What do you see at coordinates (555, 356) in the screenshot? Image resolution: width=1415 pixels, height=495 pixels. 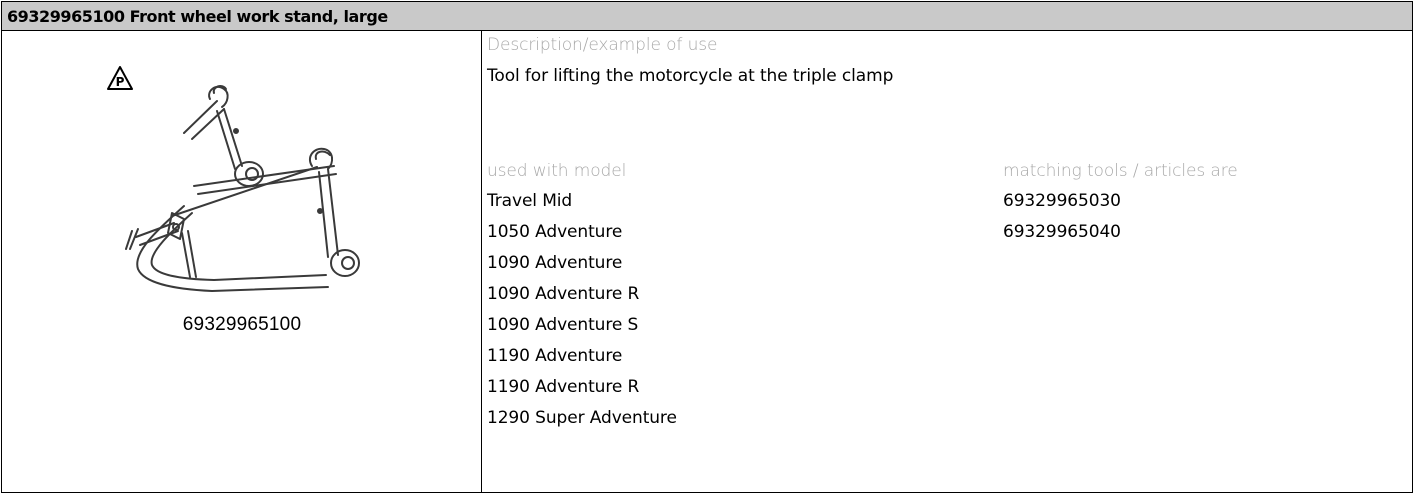 I see `list-item: 1190 Adventure` at bounding box center [555, 356].